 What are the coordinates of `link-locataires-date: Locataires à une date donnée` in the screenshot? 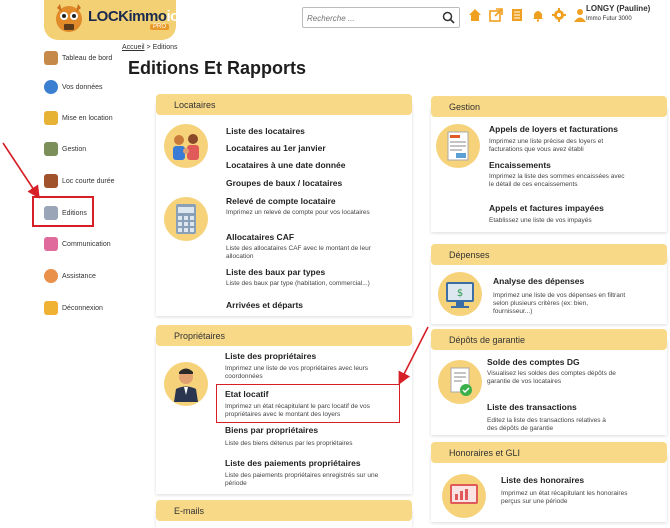 It's located at (286, 165).